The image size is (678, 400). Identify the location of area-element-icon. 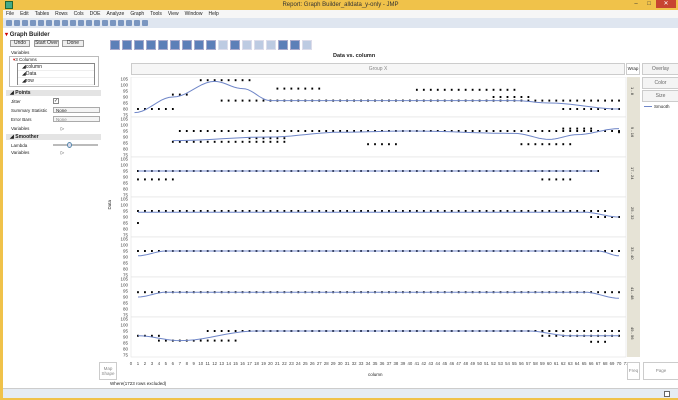
(199, 45).